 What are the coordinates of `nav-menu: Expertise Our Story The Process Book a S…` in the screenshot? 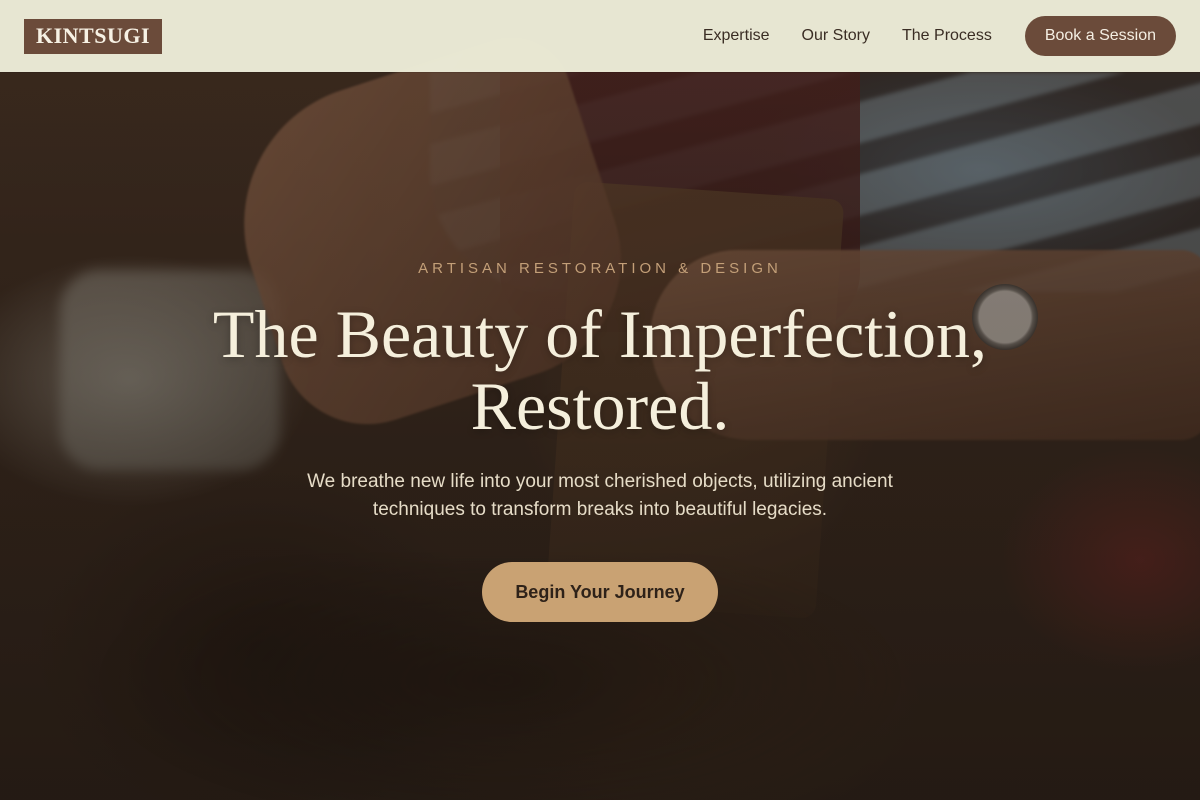 It's located at (939, 36).